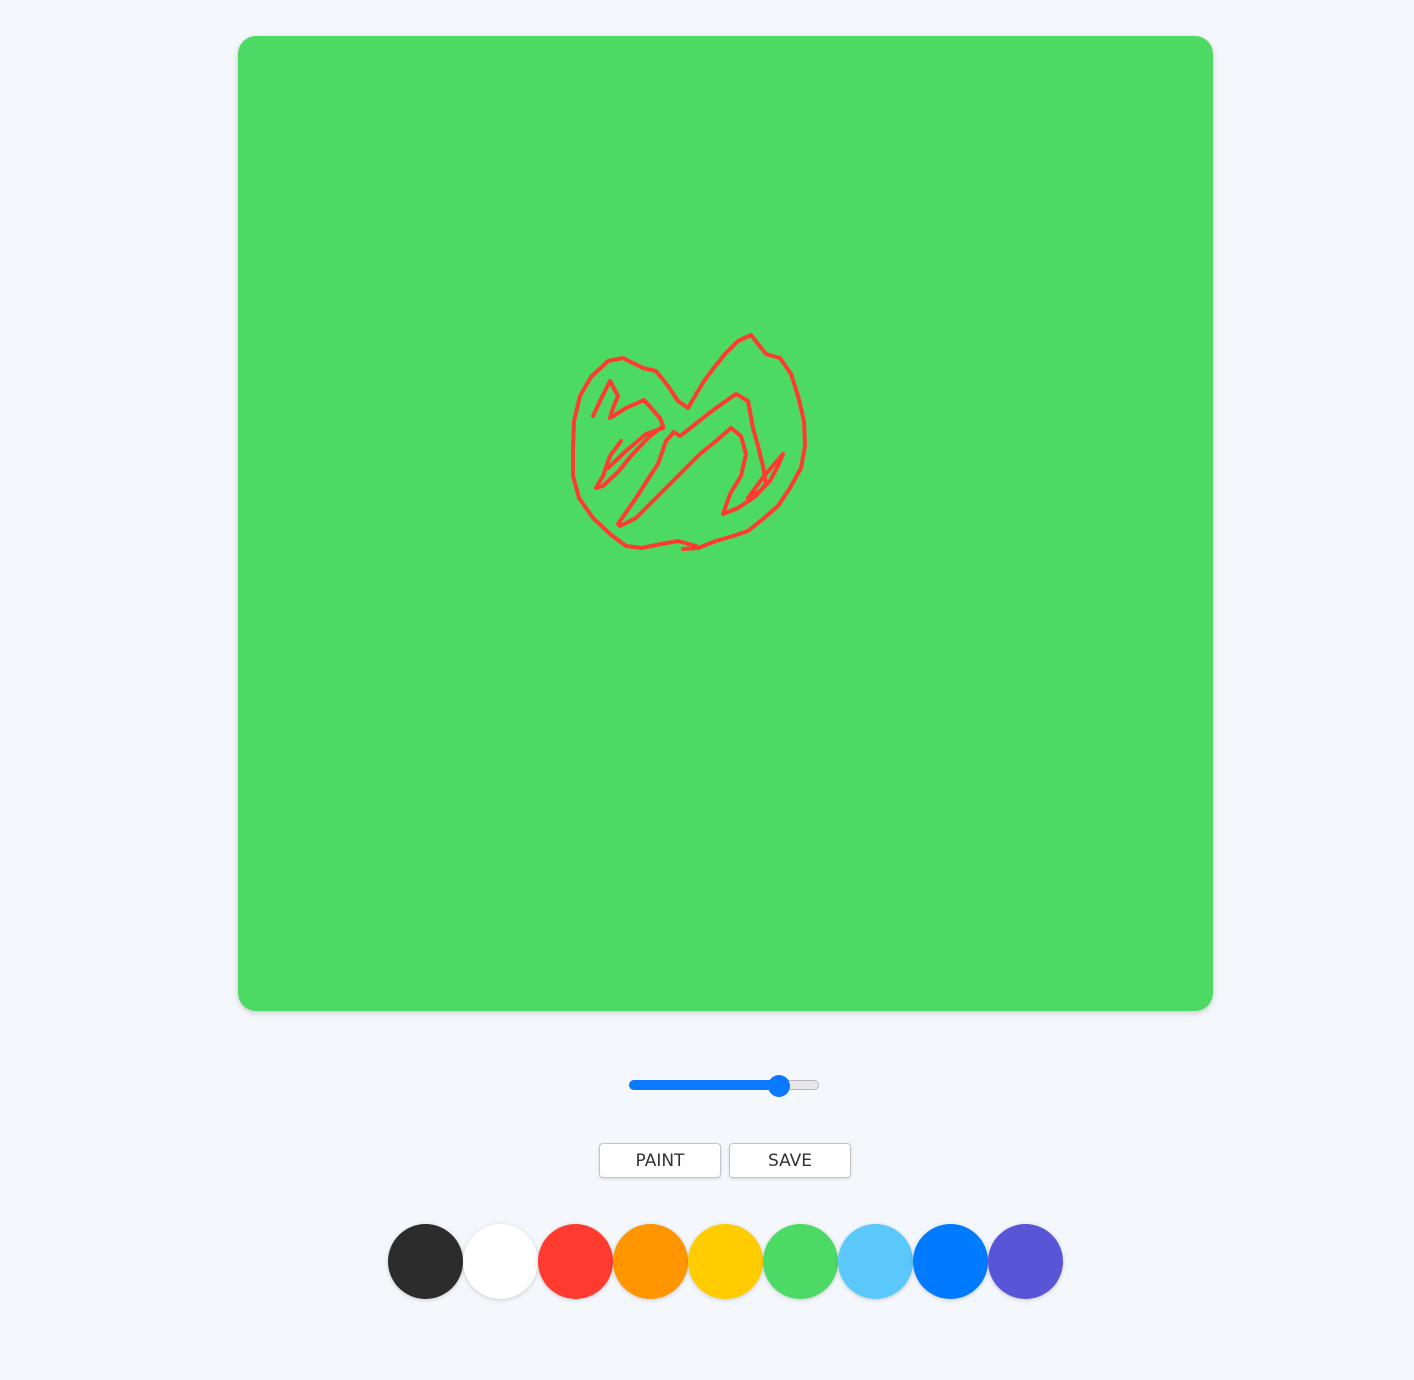 The image size is (1414, 1380). Describe the element at coordinates (704, 1085) in the screenshot. I see `slider-fill` at that location.